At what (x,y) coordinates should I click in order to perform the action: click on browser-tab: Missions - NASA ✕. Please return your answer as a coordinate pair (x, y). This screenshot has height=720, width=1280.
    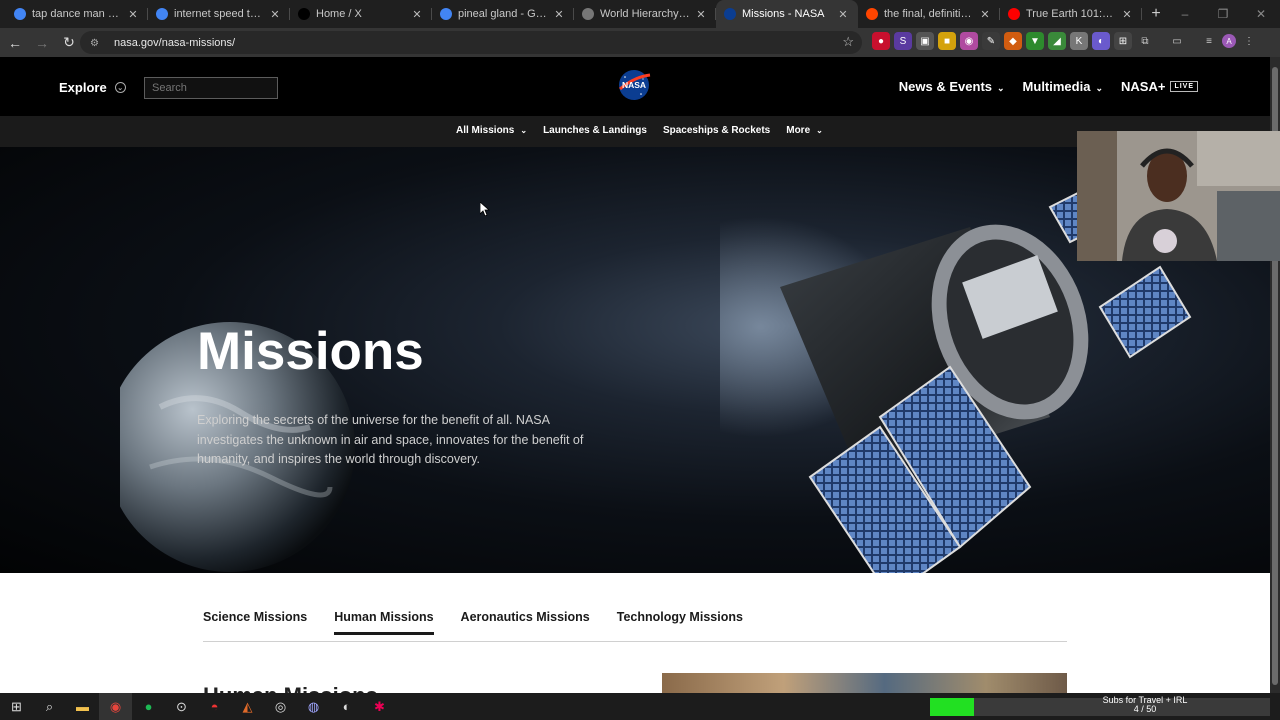
    Looking at the image, I should click on (787, 14).